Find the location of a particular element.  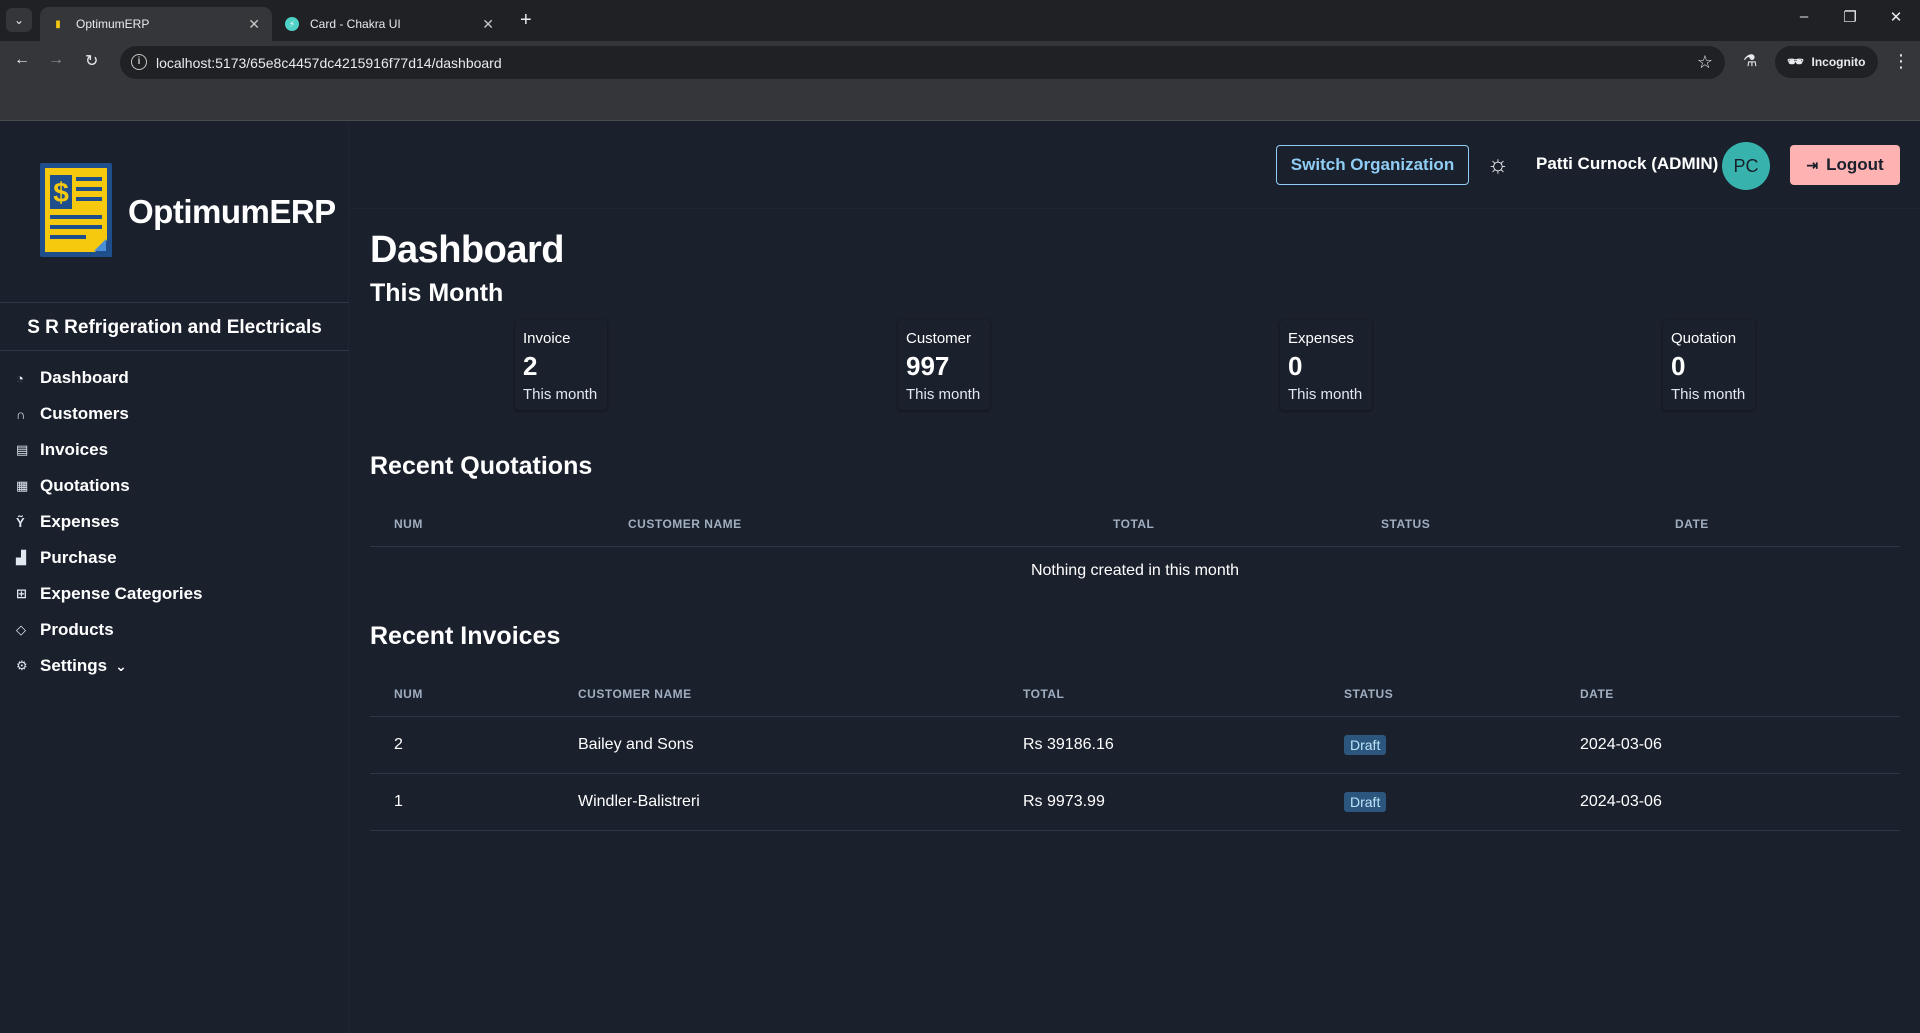

tab-title: Card - Chakra UI is located at coordinates (355, 24).